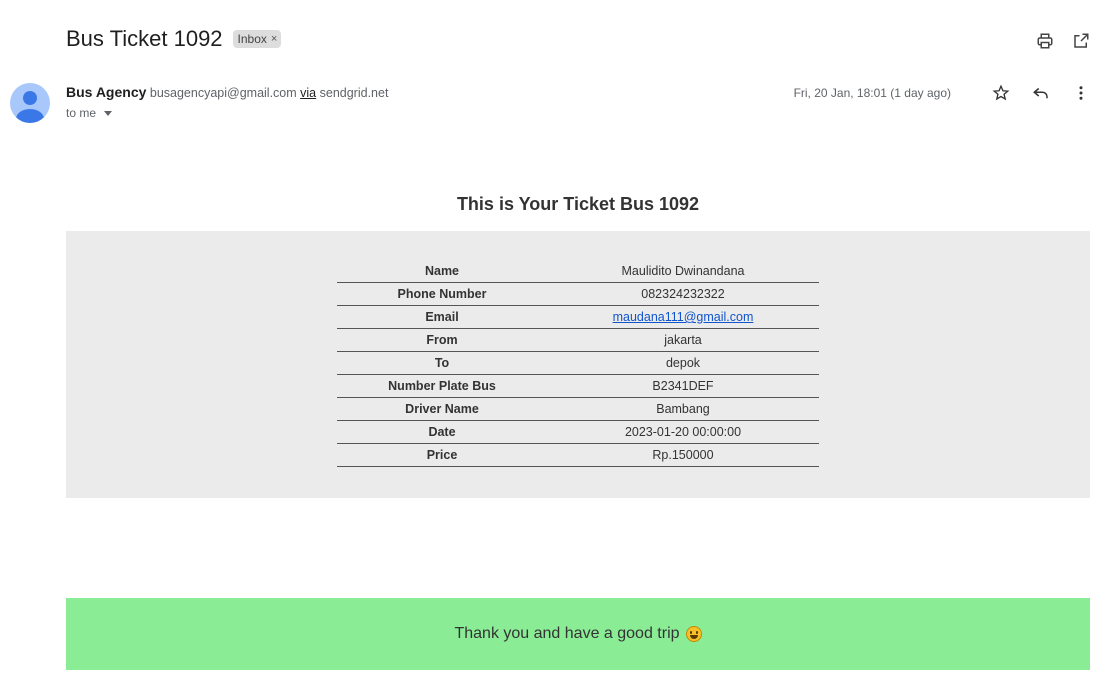 The height and width of the screenshot is (680, 1107). I want to click on row-value: 082324232322, so click(683, 294).